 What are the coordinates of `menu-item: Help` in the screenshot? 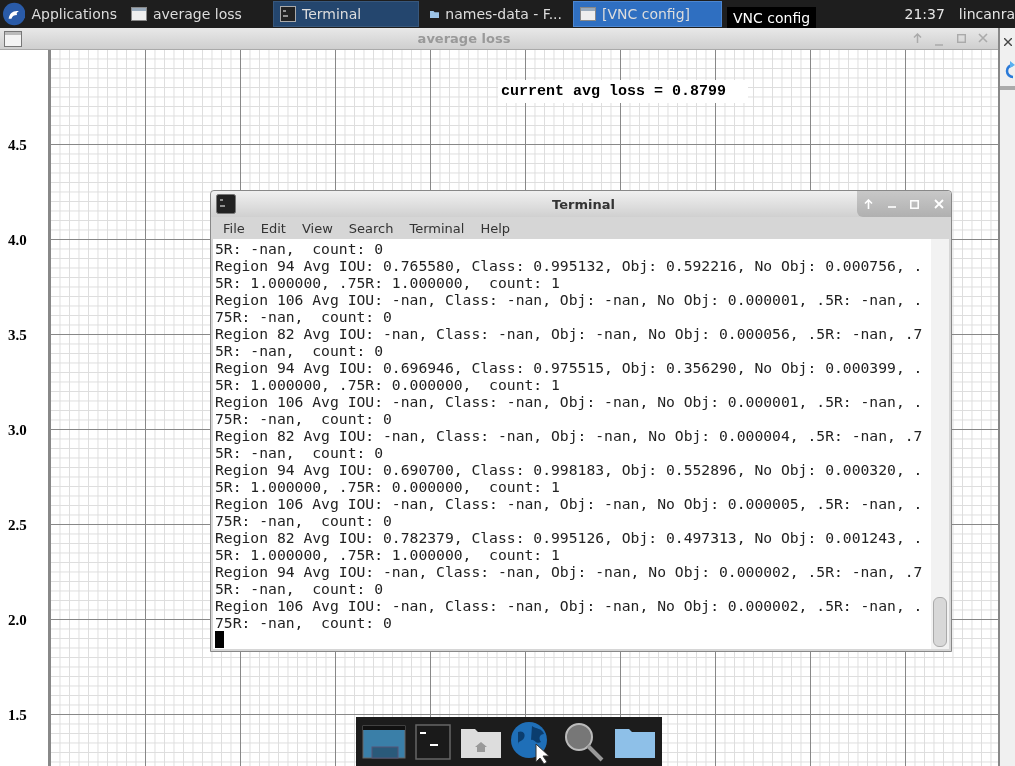 It's located at (495, 228).